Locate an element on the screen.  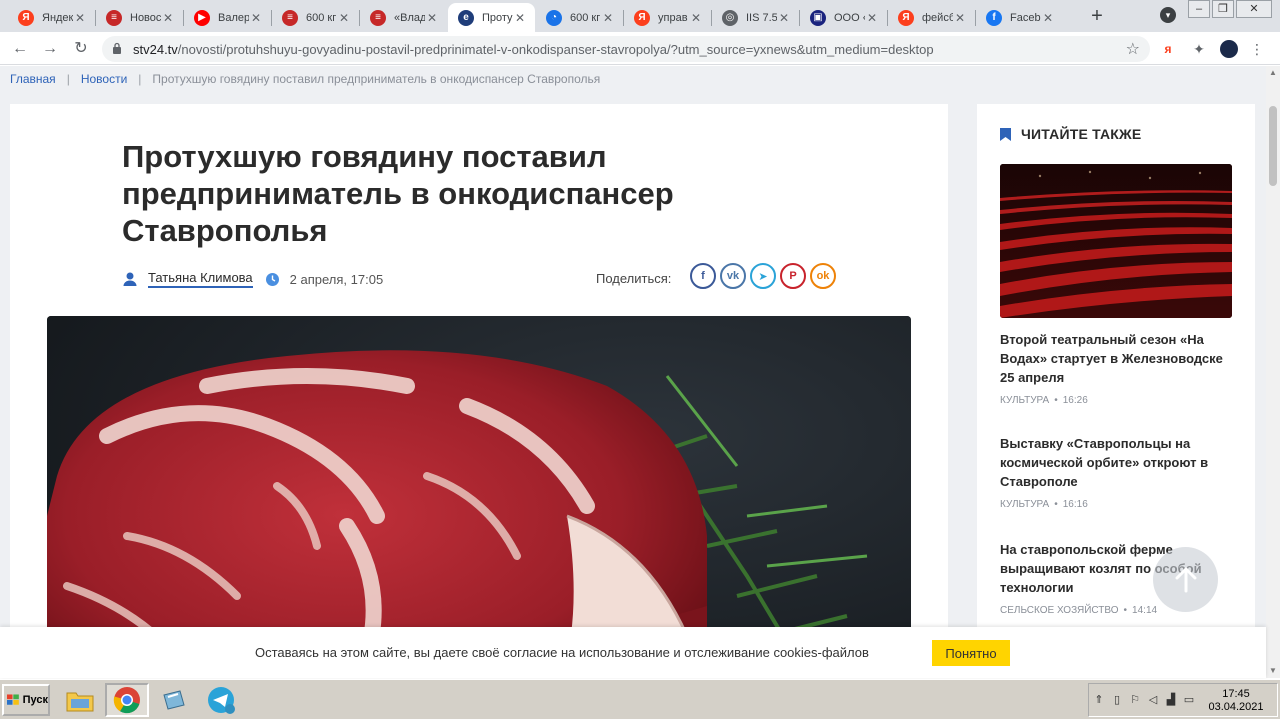
browser-tab: ◔ 600 кг ✕ is located at coordinates (579, 17).